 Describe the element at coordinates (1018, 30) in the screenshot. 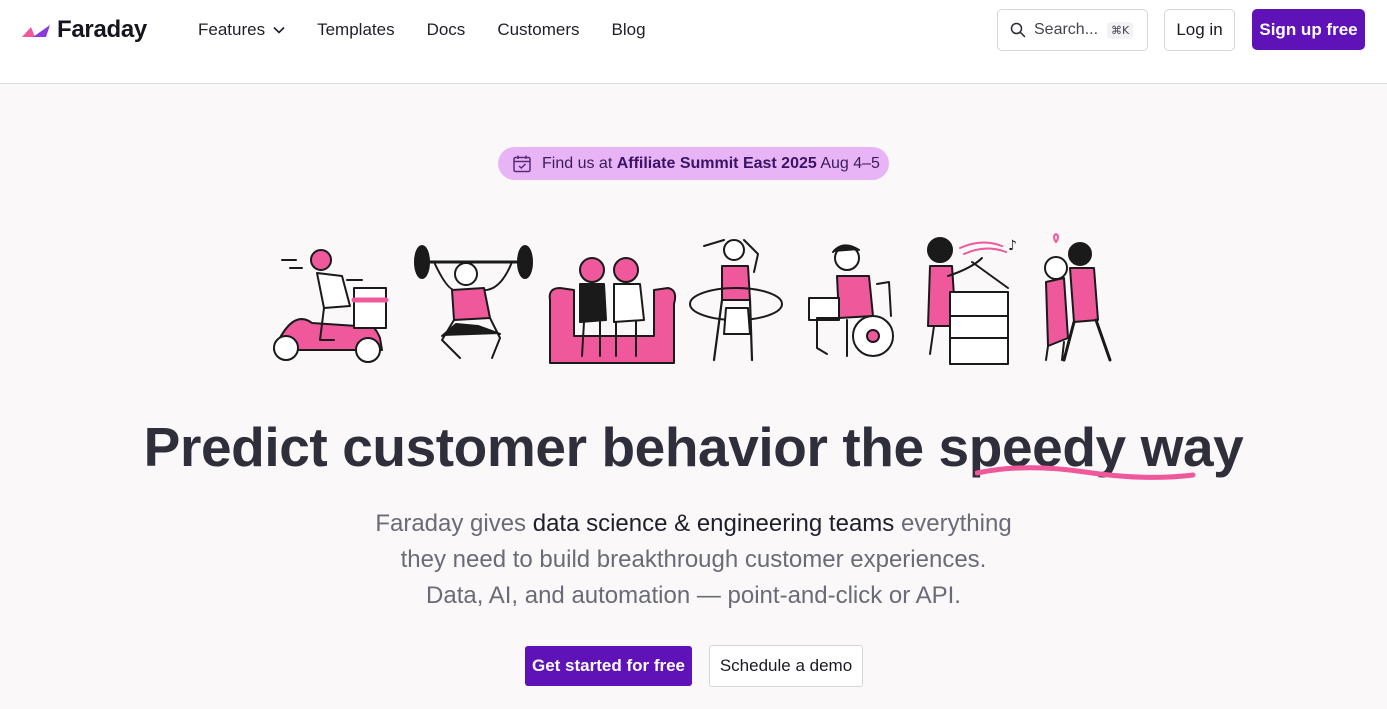

I see `search-icon` at that location.